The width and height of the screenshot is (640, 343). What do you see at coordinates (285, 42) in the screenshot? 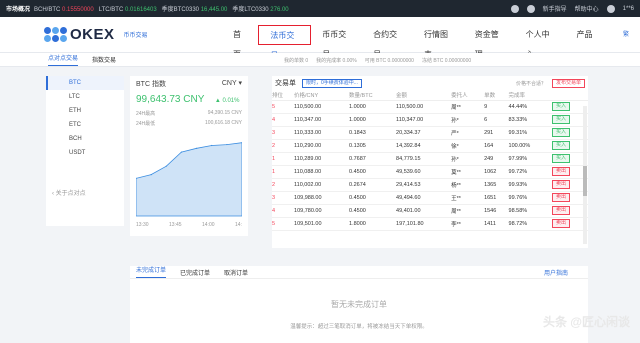
I see `nav-item: 法币交易` at bounding box center [285, 42].